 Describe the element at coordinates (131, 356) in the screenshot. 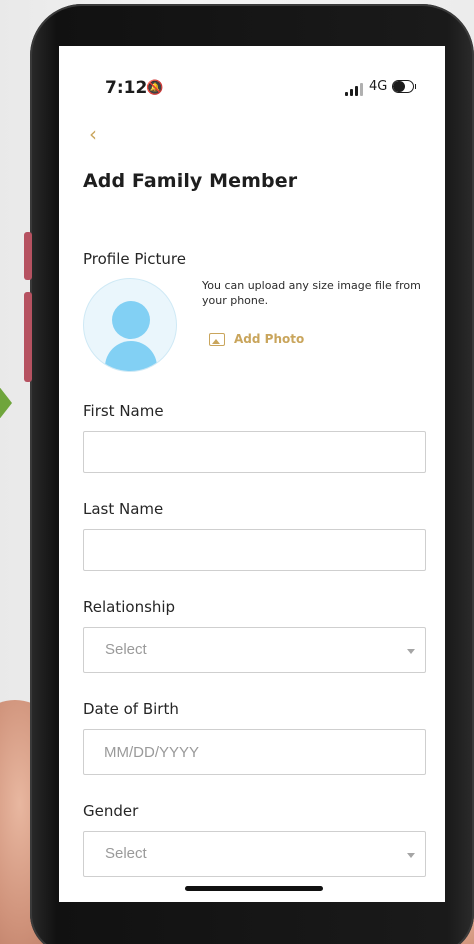

I see `avatar-body` at that location.